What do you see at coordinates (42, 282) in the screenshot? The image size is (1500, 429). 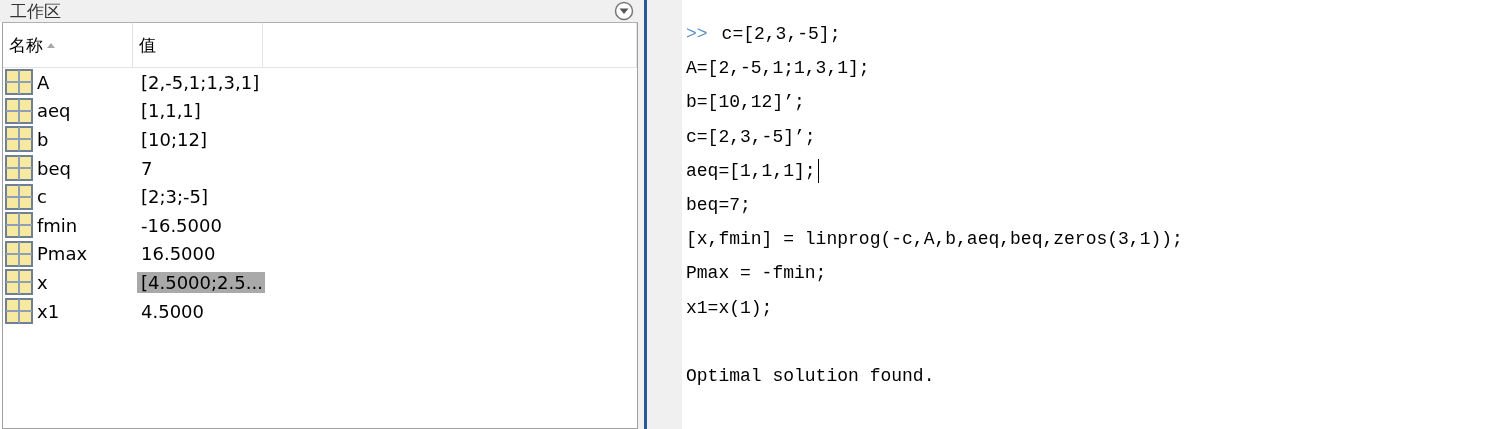 I see `variable-name: x` at bounding box center [42, 282].